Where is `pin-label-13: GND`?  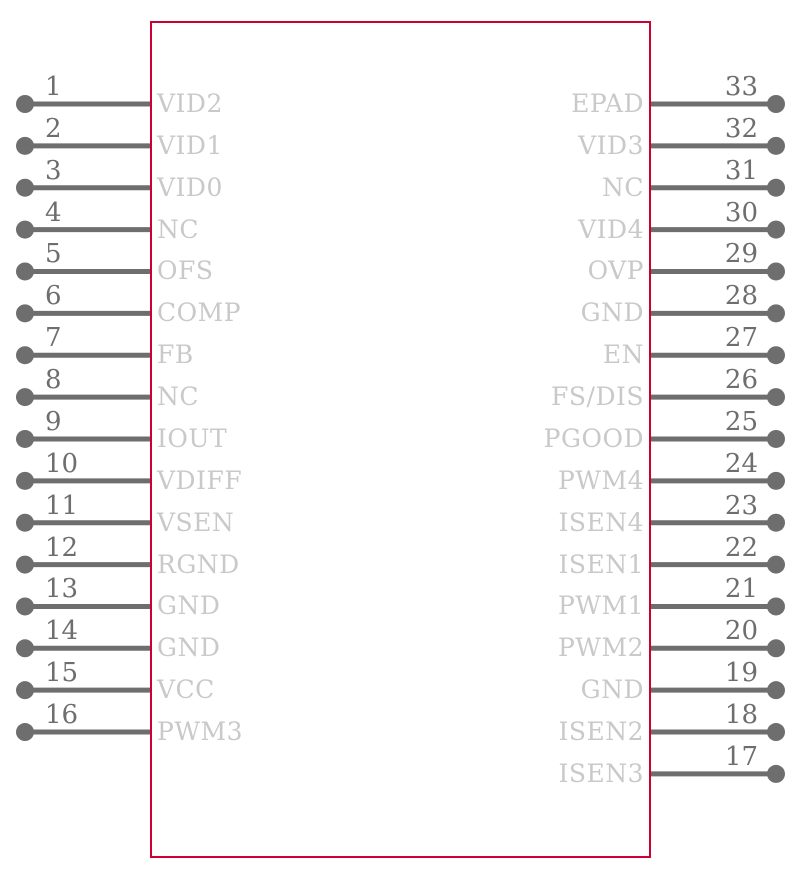 pin-label-13: GND is located at coordinates (189, 606).